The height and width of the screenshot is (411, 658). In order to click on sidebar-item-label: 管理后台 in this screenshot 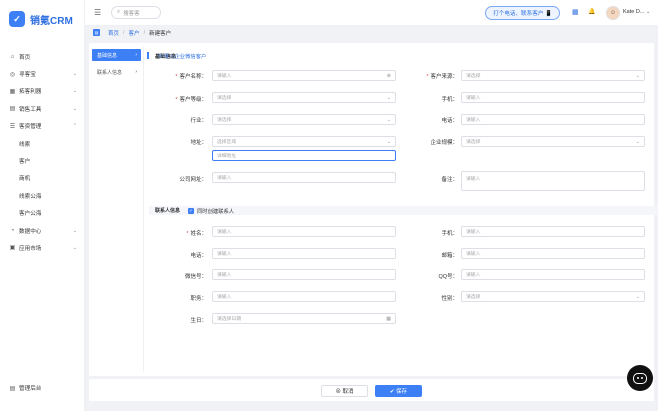, I will do `click(30, 389)`.